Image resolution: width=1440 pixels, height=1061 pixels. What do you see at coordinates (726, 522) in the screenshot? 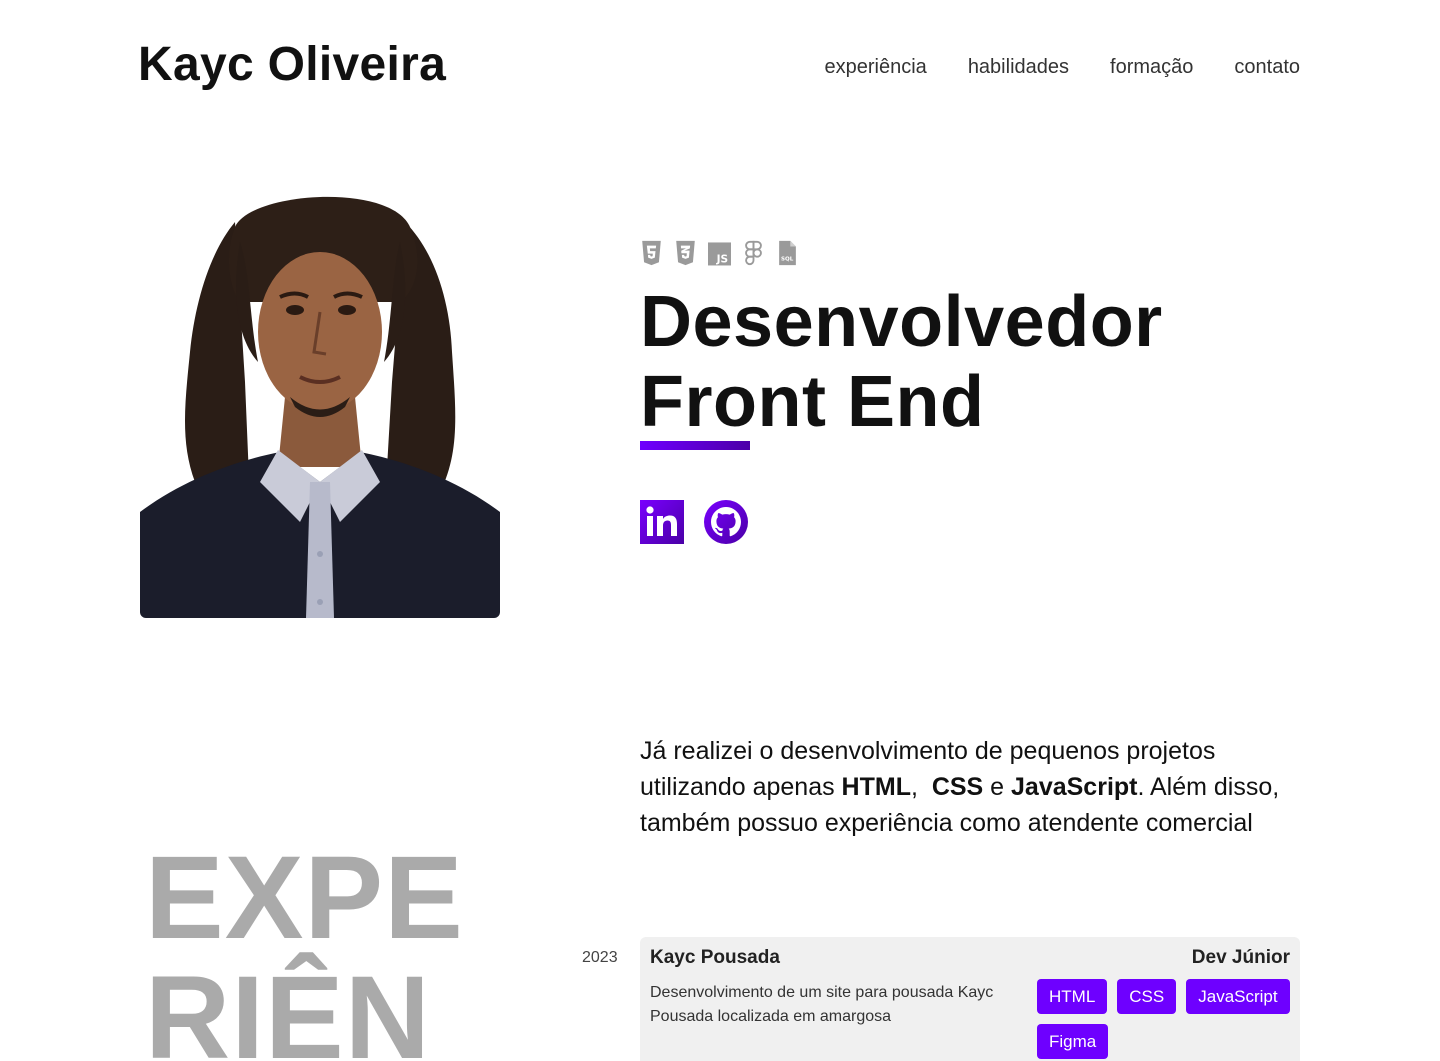
I see `github-icon` at bounding box center [726, 522].